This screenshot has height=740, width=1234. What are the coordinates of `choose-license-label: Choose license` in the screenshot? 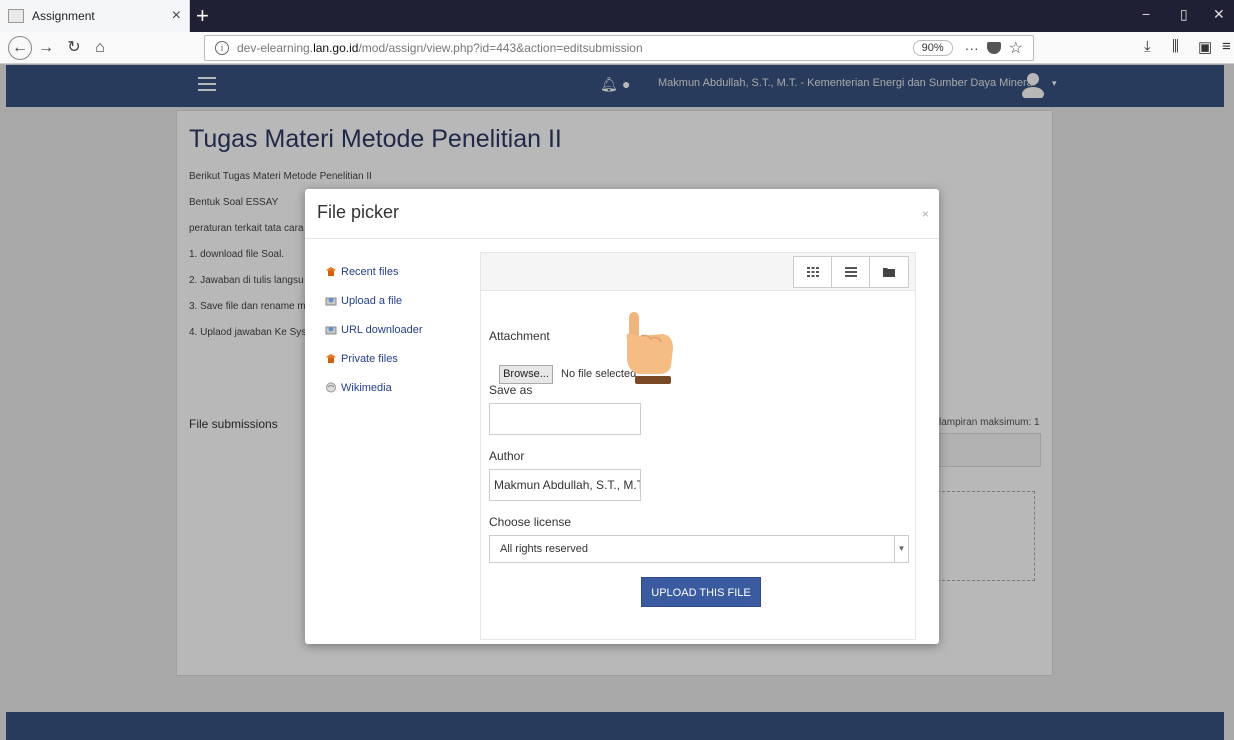 It's located at (530, 522).